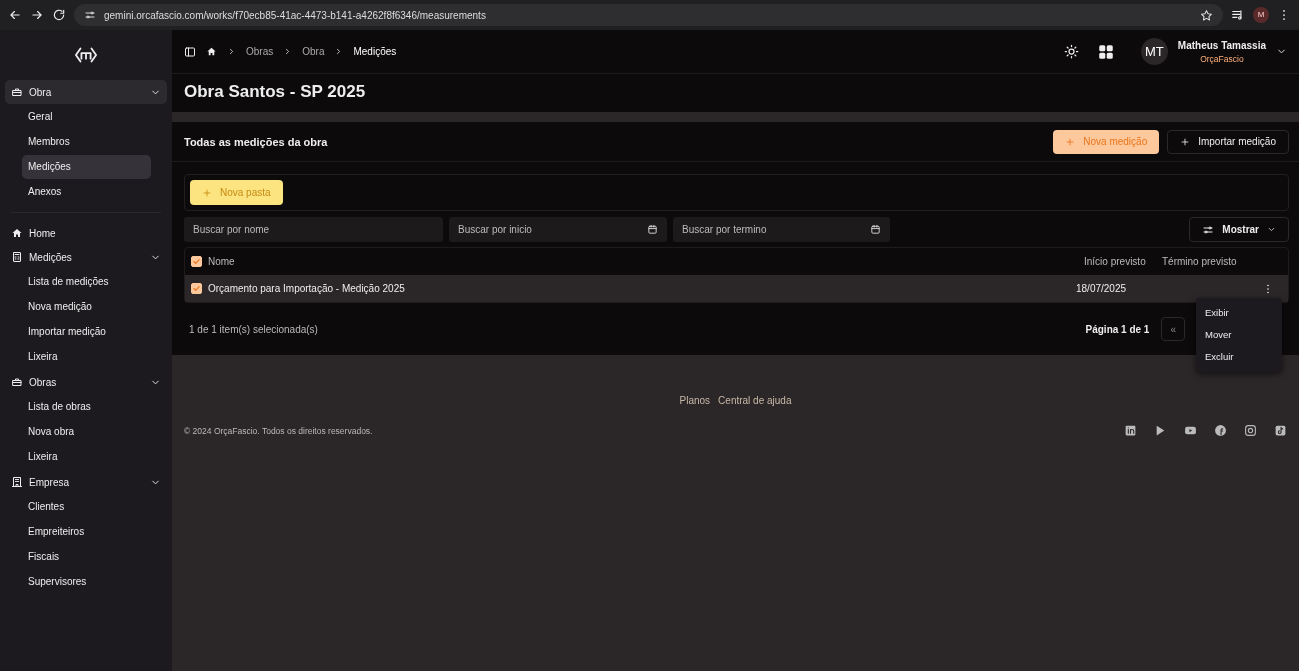  What do you see at coordinates (86, 192) in the screenshot?
I see `sidebar-subitem: Anexos` at bounding box center [86, 192].